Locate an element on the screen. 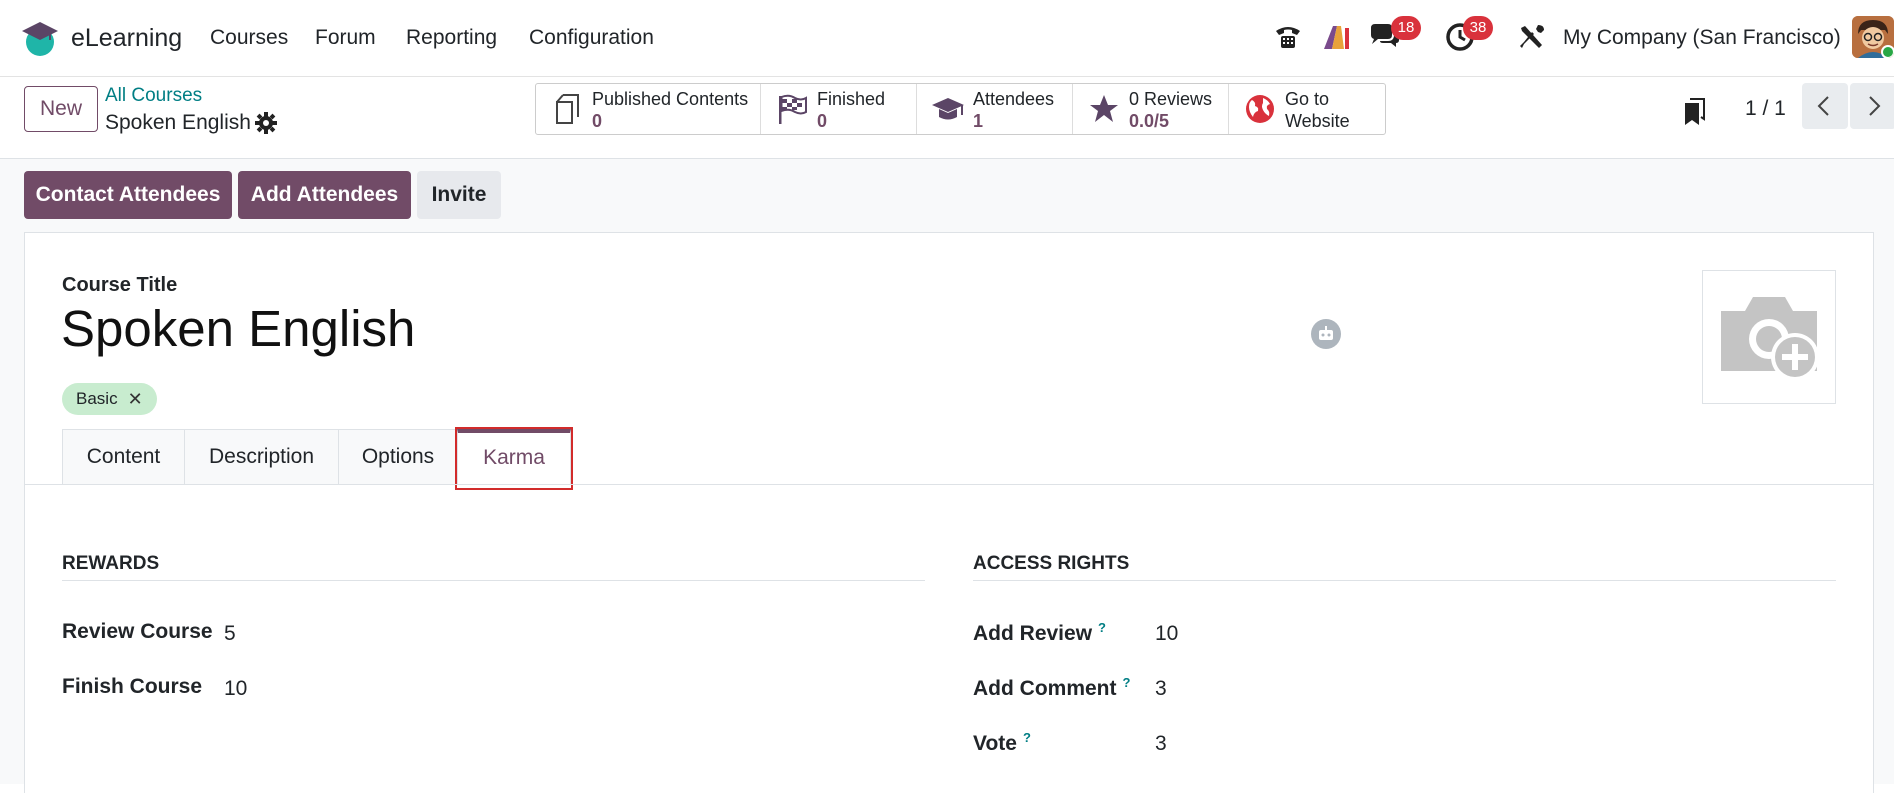  access-rights-divider is located at coordinates (1404, 580).